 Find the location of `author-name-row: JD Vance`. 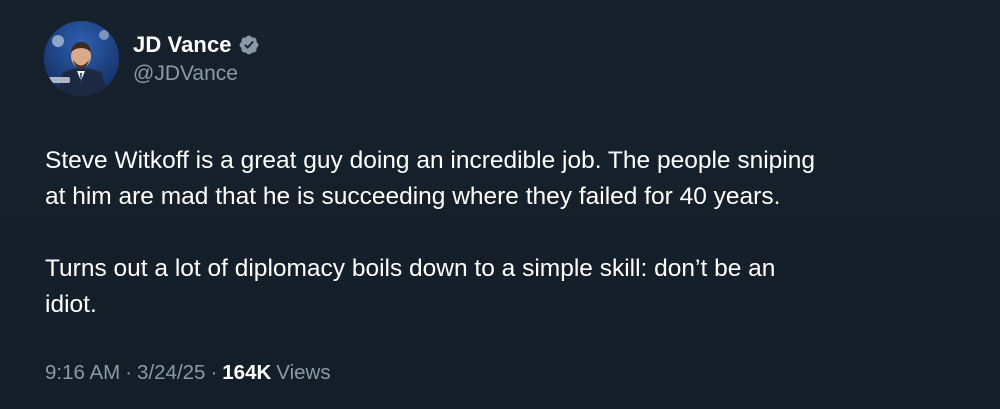

author-name-row: JD Vance is located at coordinates (196, 45).